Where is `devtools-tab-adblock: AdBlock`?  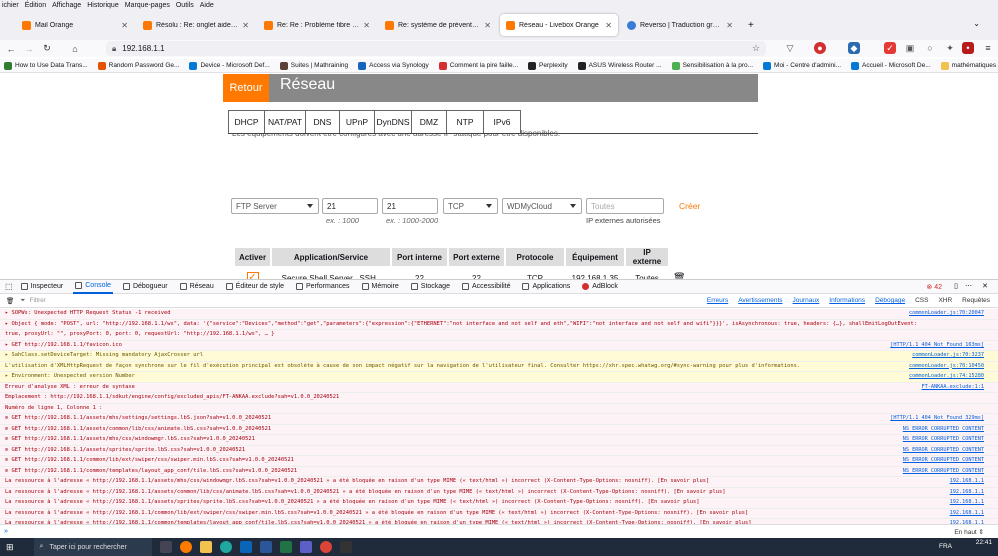
devtools-tab-adblock: AdBlock is located at coordinates (600, 287).